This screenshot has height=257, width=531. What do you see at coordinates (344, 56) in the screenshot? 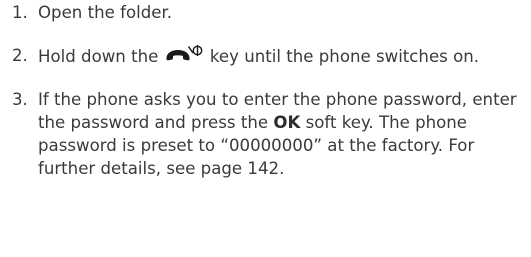
I see `step-text-after: key until the phone switches on.` at bounding box center [344, 56].